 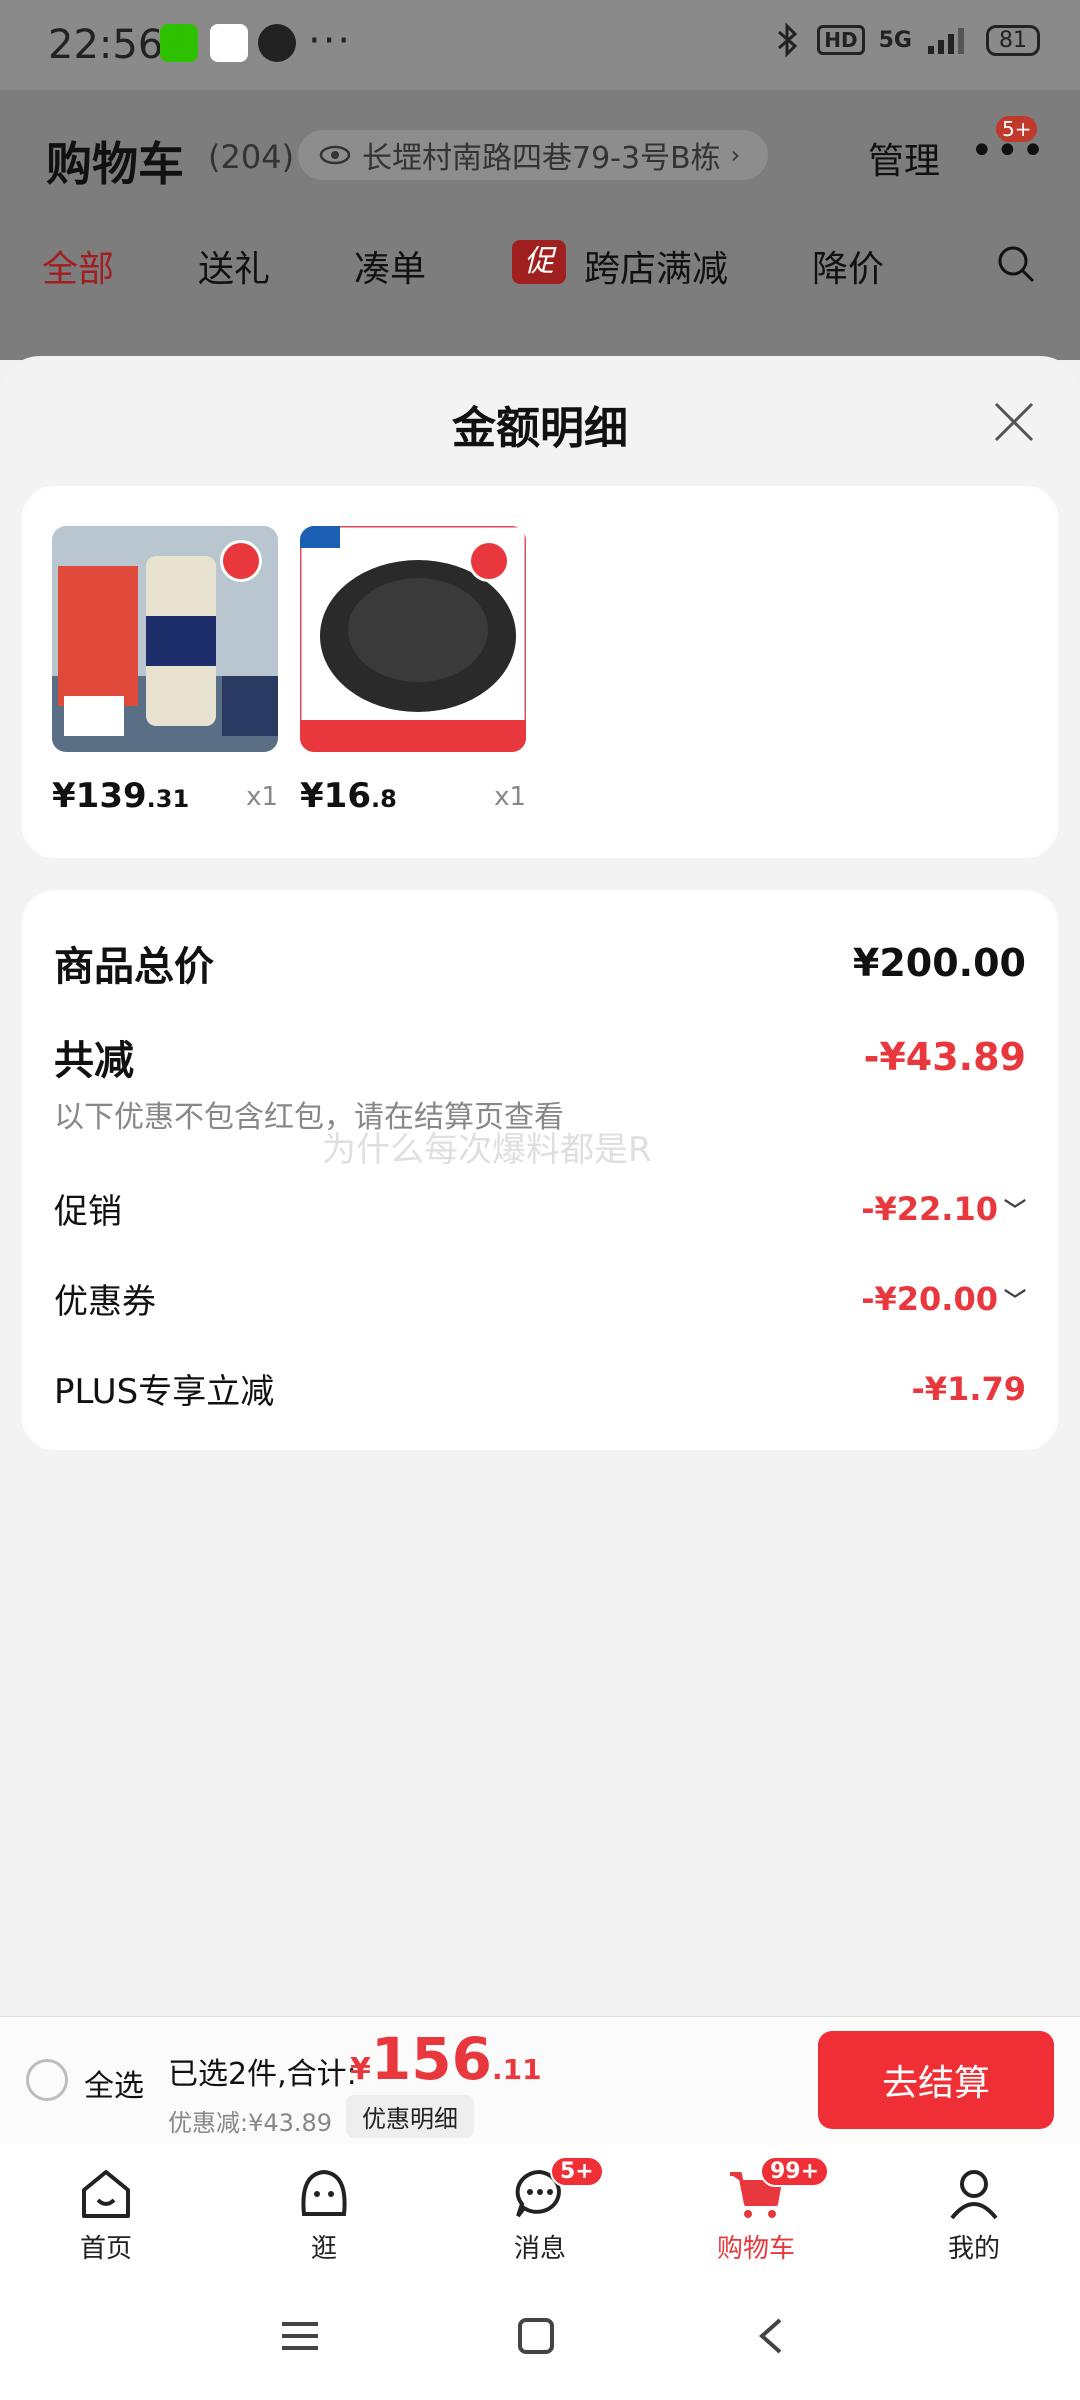 What do you see at coordinates (413, 639) in the screenshot?
I see `lens-cap-product-image` at bounding box center [413, 639].